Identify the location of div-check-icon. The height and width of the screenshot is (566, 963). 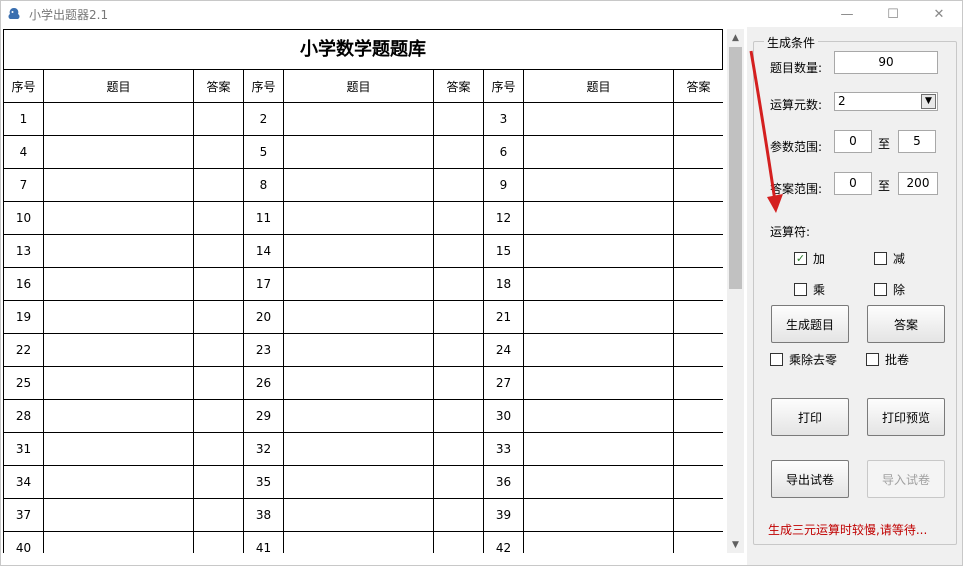
(880, 289).